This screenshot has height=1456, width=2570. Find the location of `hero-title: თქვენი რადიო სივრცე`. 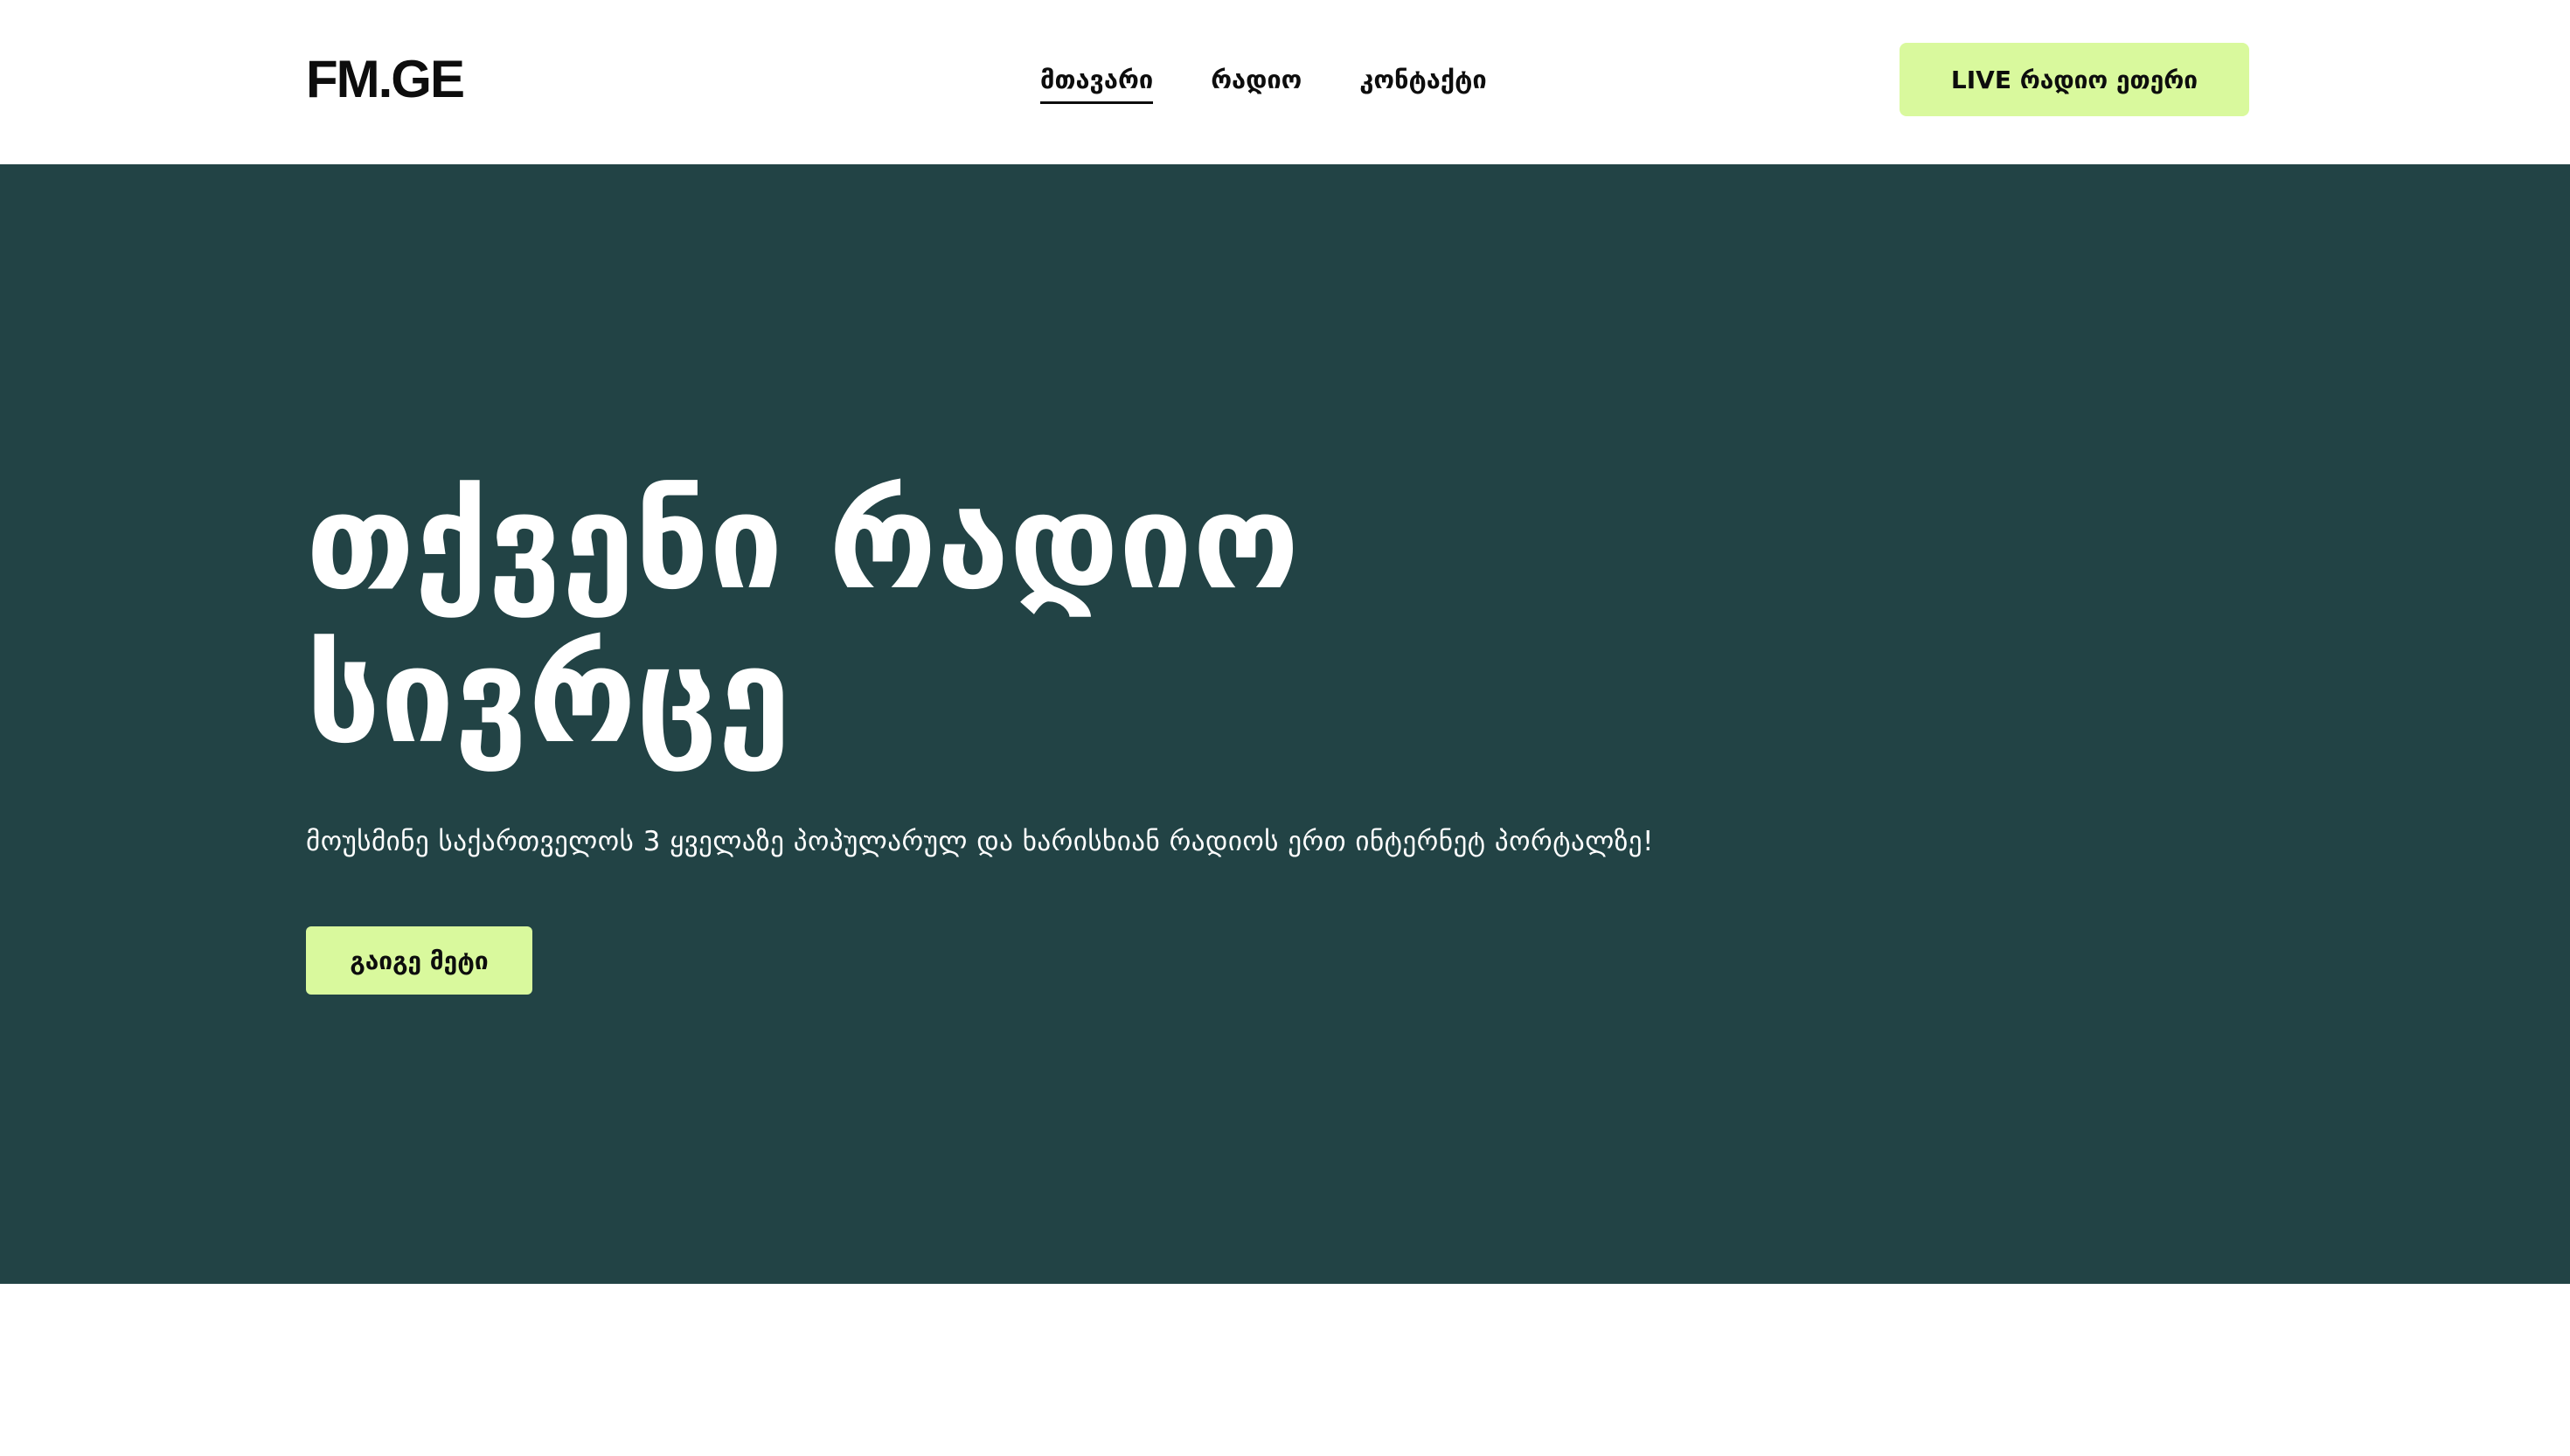

hero-title: თქვენი რადიო სივრცე is located at coordinates (803, 620).